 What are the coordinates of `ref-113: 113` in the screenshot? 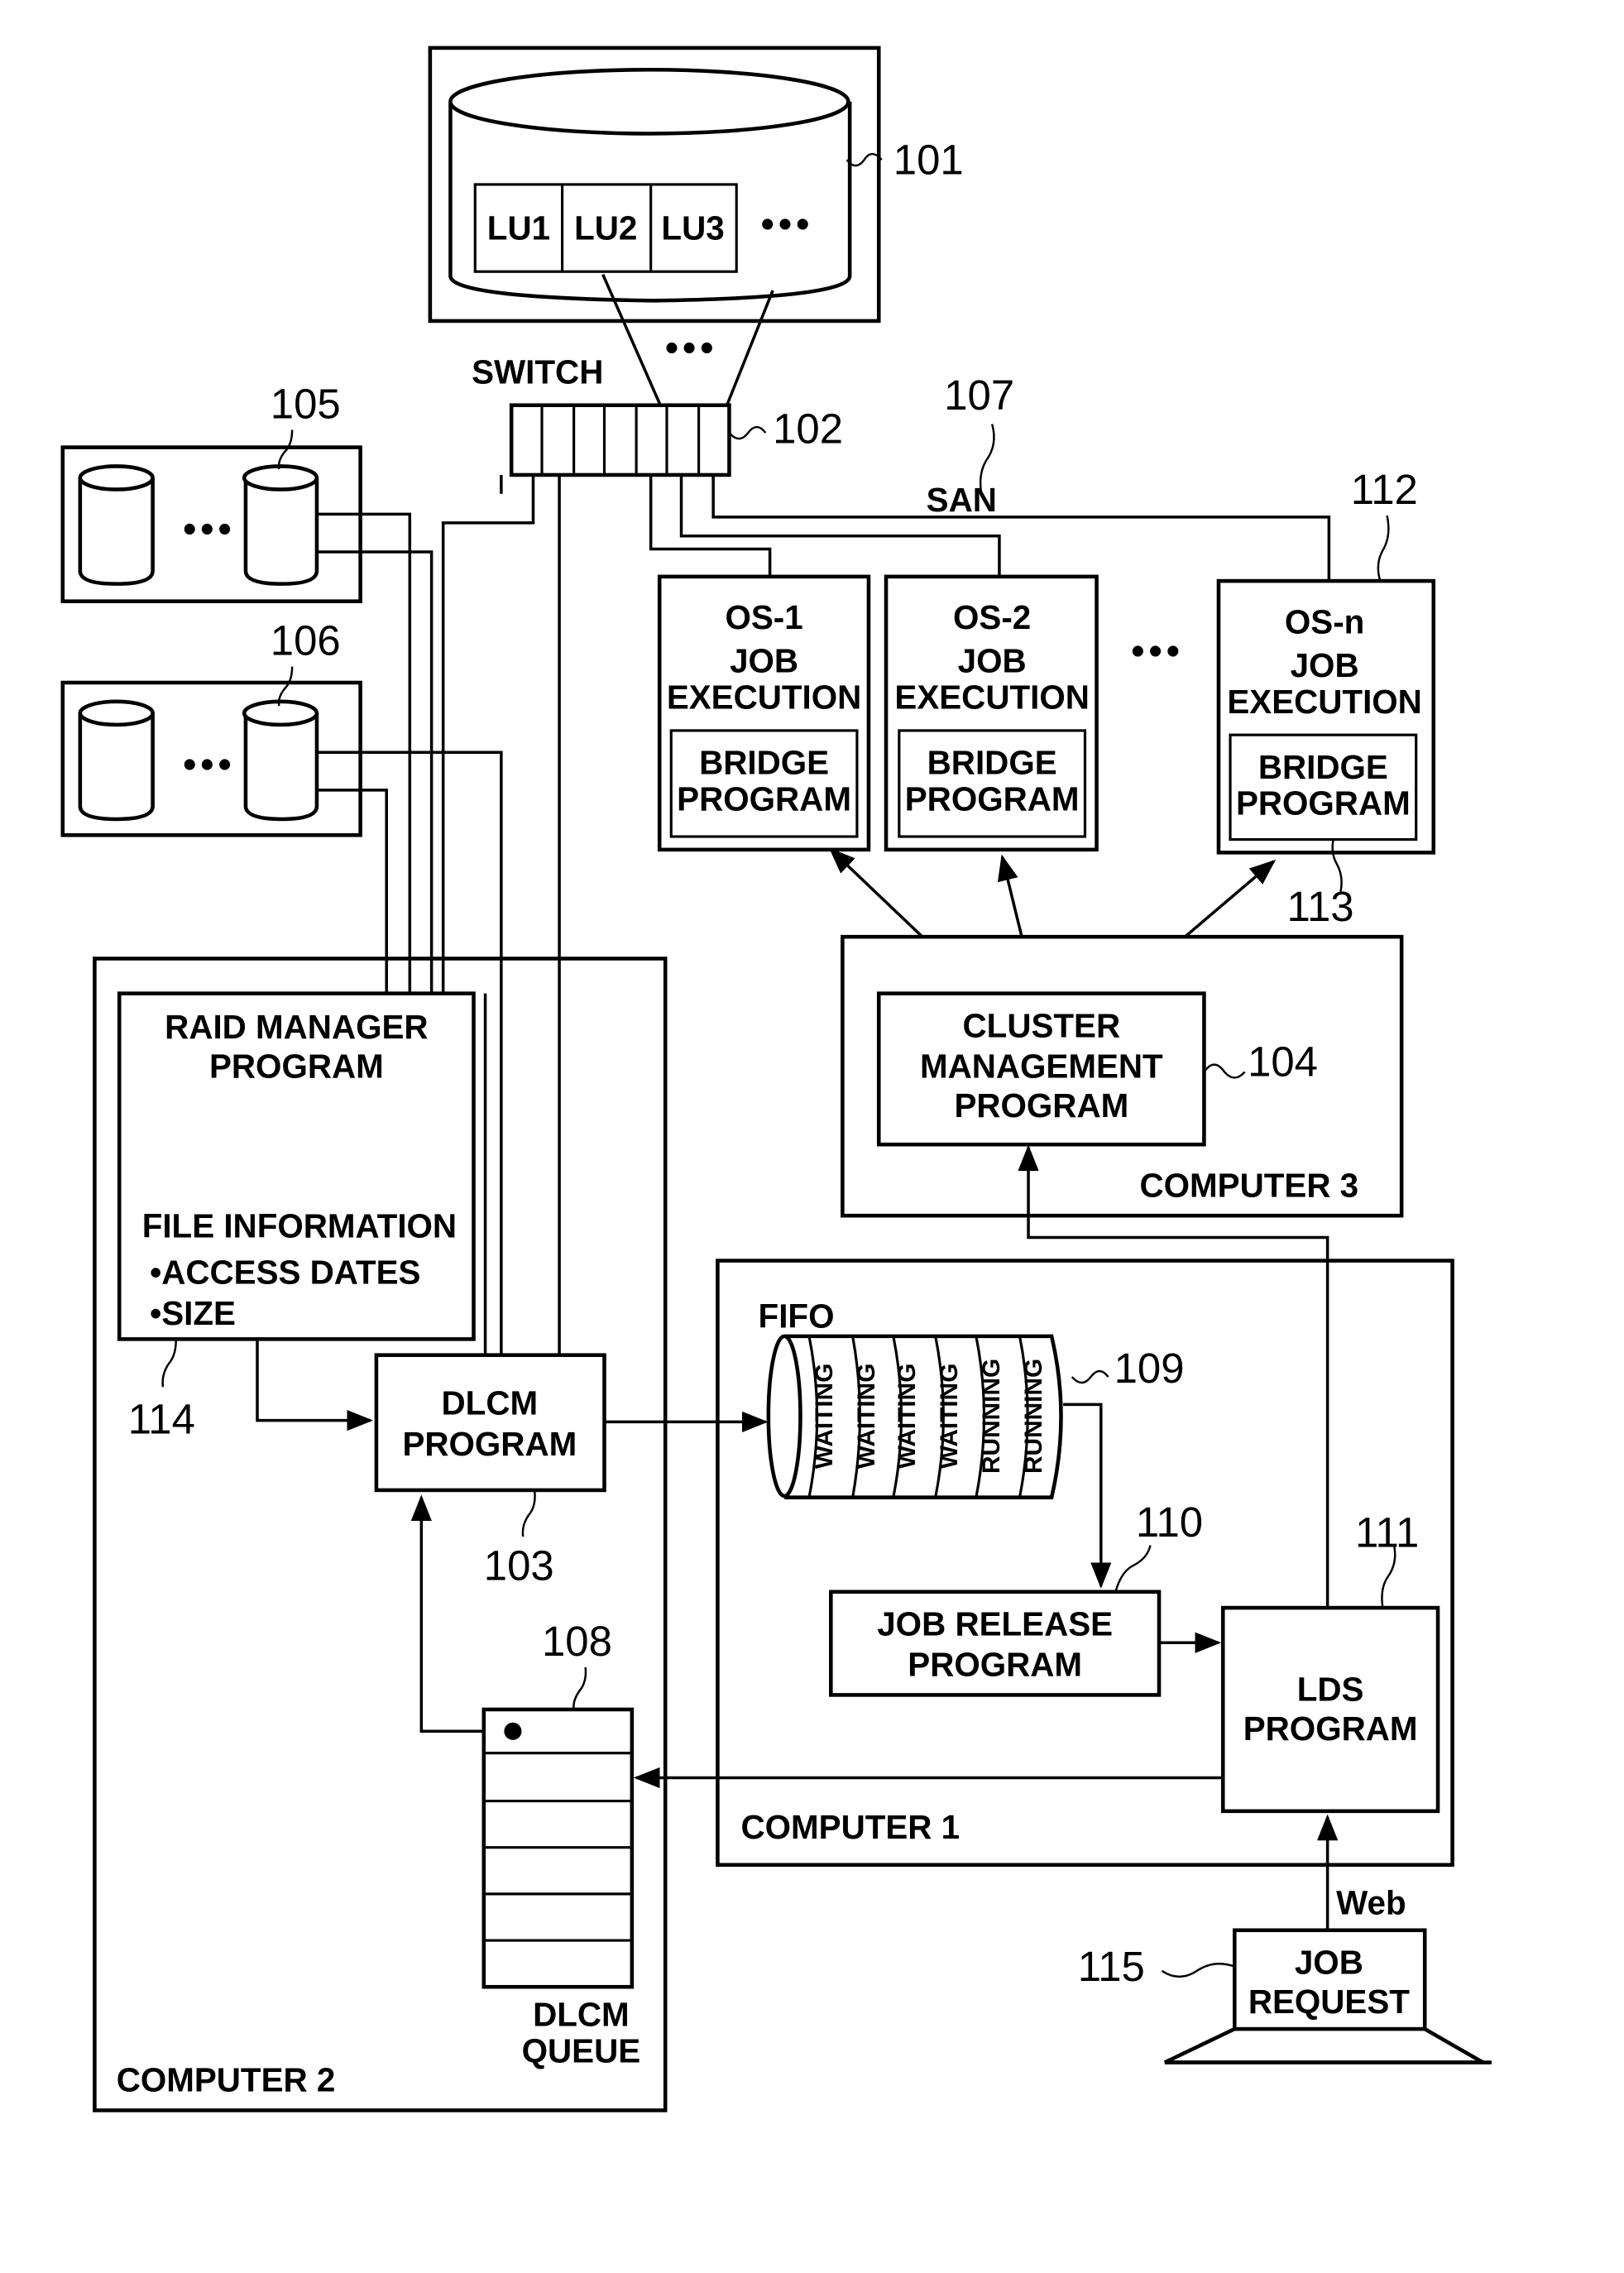 It's located at (1319, 906).